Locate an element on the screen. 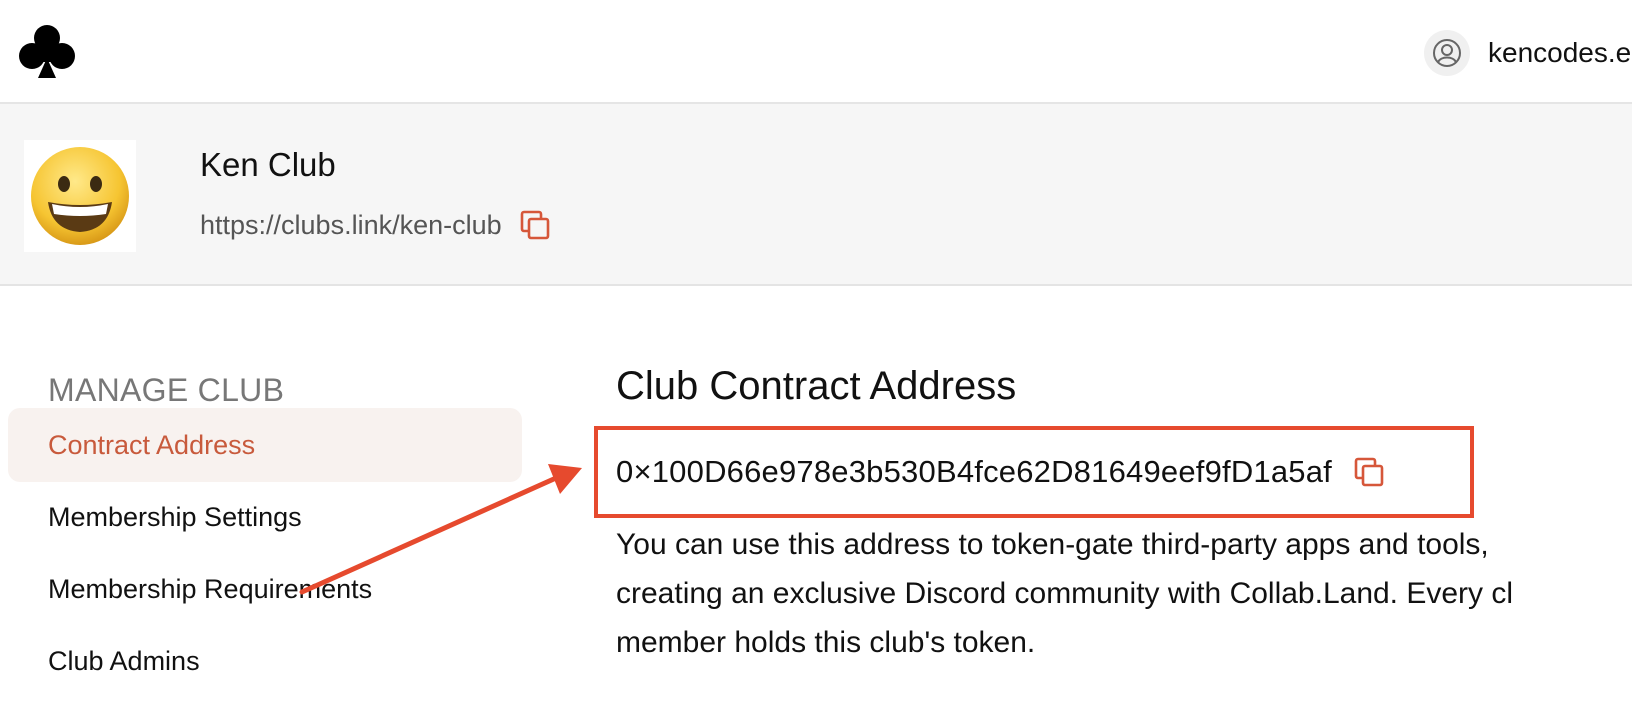 The width and height of the screenshot is (1632, 710). page-title: Club Contract Address is located at coordinates (816, 386).